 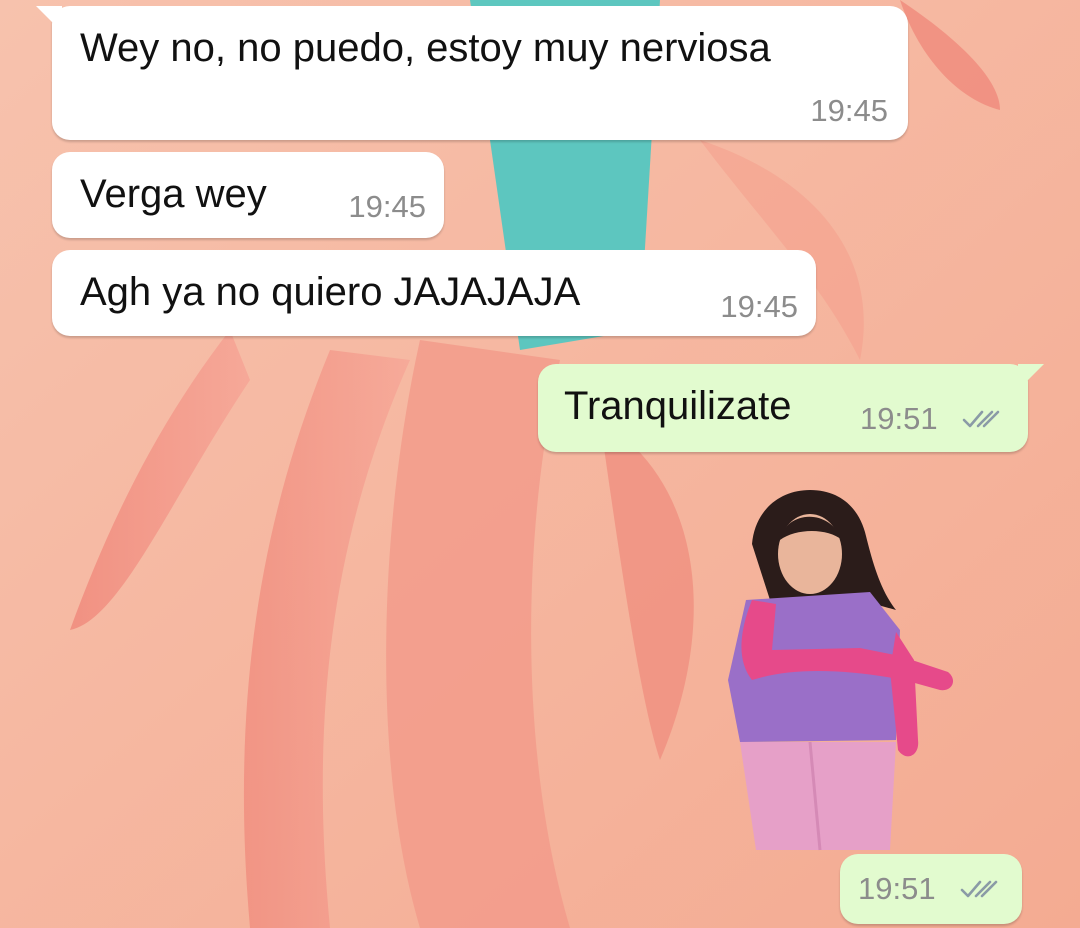 What do you see at coordinates (678, 406) in the screenshot?
I see `message-text: Tranquilizate` at bounding box center [678, 406].